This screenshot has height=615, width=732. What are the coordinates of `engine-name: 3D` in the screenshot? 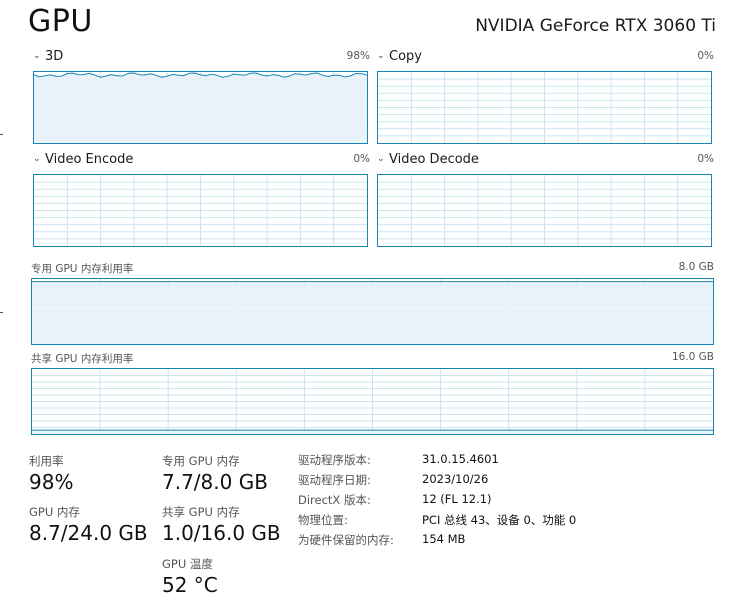 It's located at (54, 56).